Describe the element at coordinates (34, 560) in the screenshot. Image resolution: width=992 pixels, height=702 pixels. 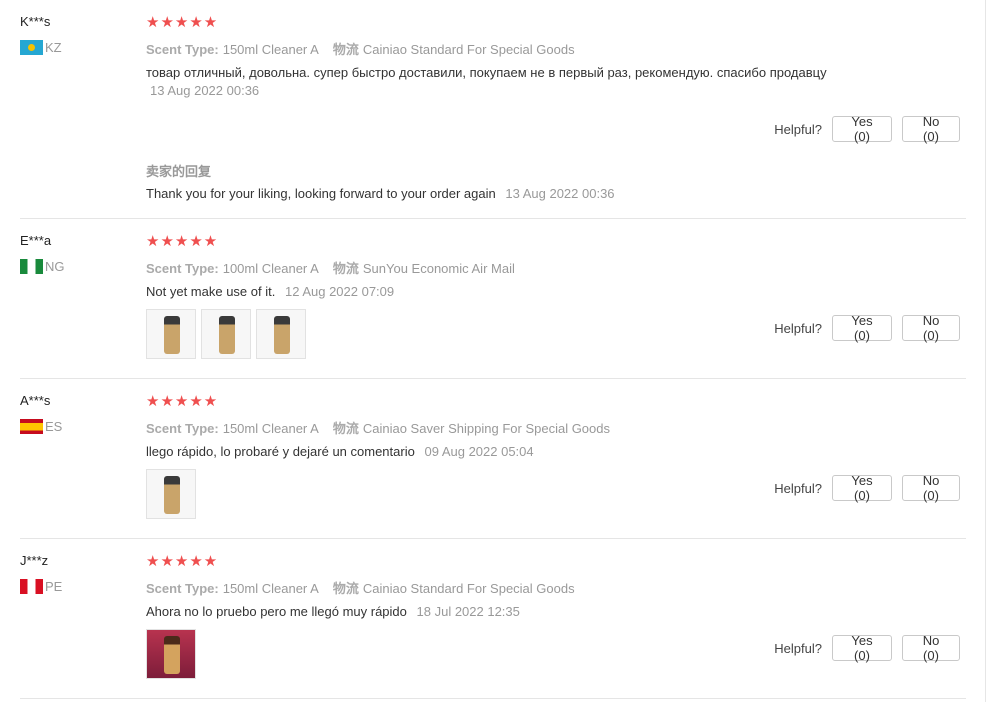
I see `reviewer-name: J***z` at that location.